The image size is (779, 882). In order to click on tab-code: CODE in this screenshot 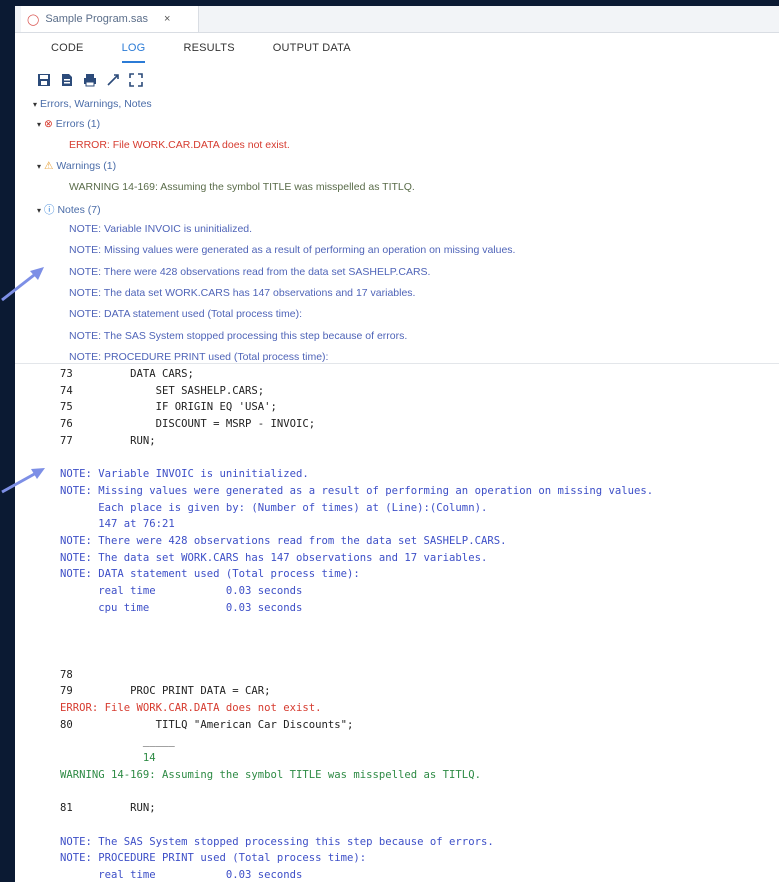, I will do `click(67, 48)`.